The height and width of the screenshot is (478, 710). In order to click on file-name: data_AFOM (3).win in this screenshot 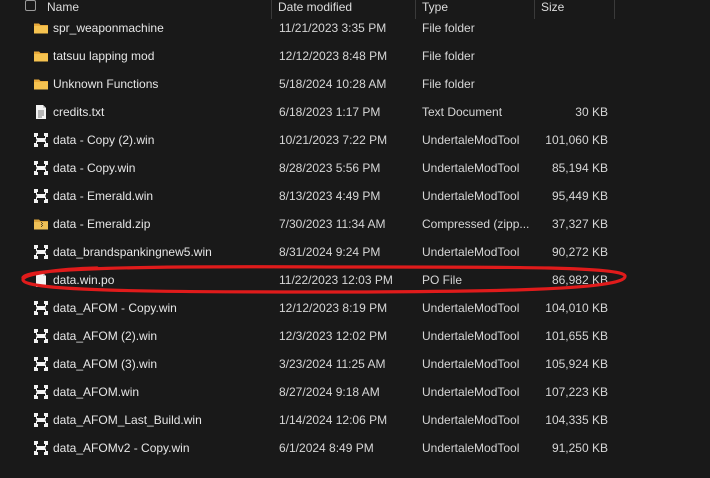, I will do `click(105, 364)`.